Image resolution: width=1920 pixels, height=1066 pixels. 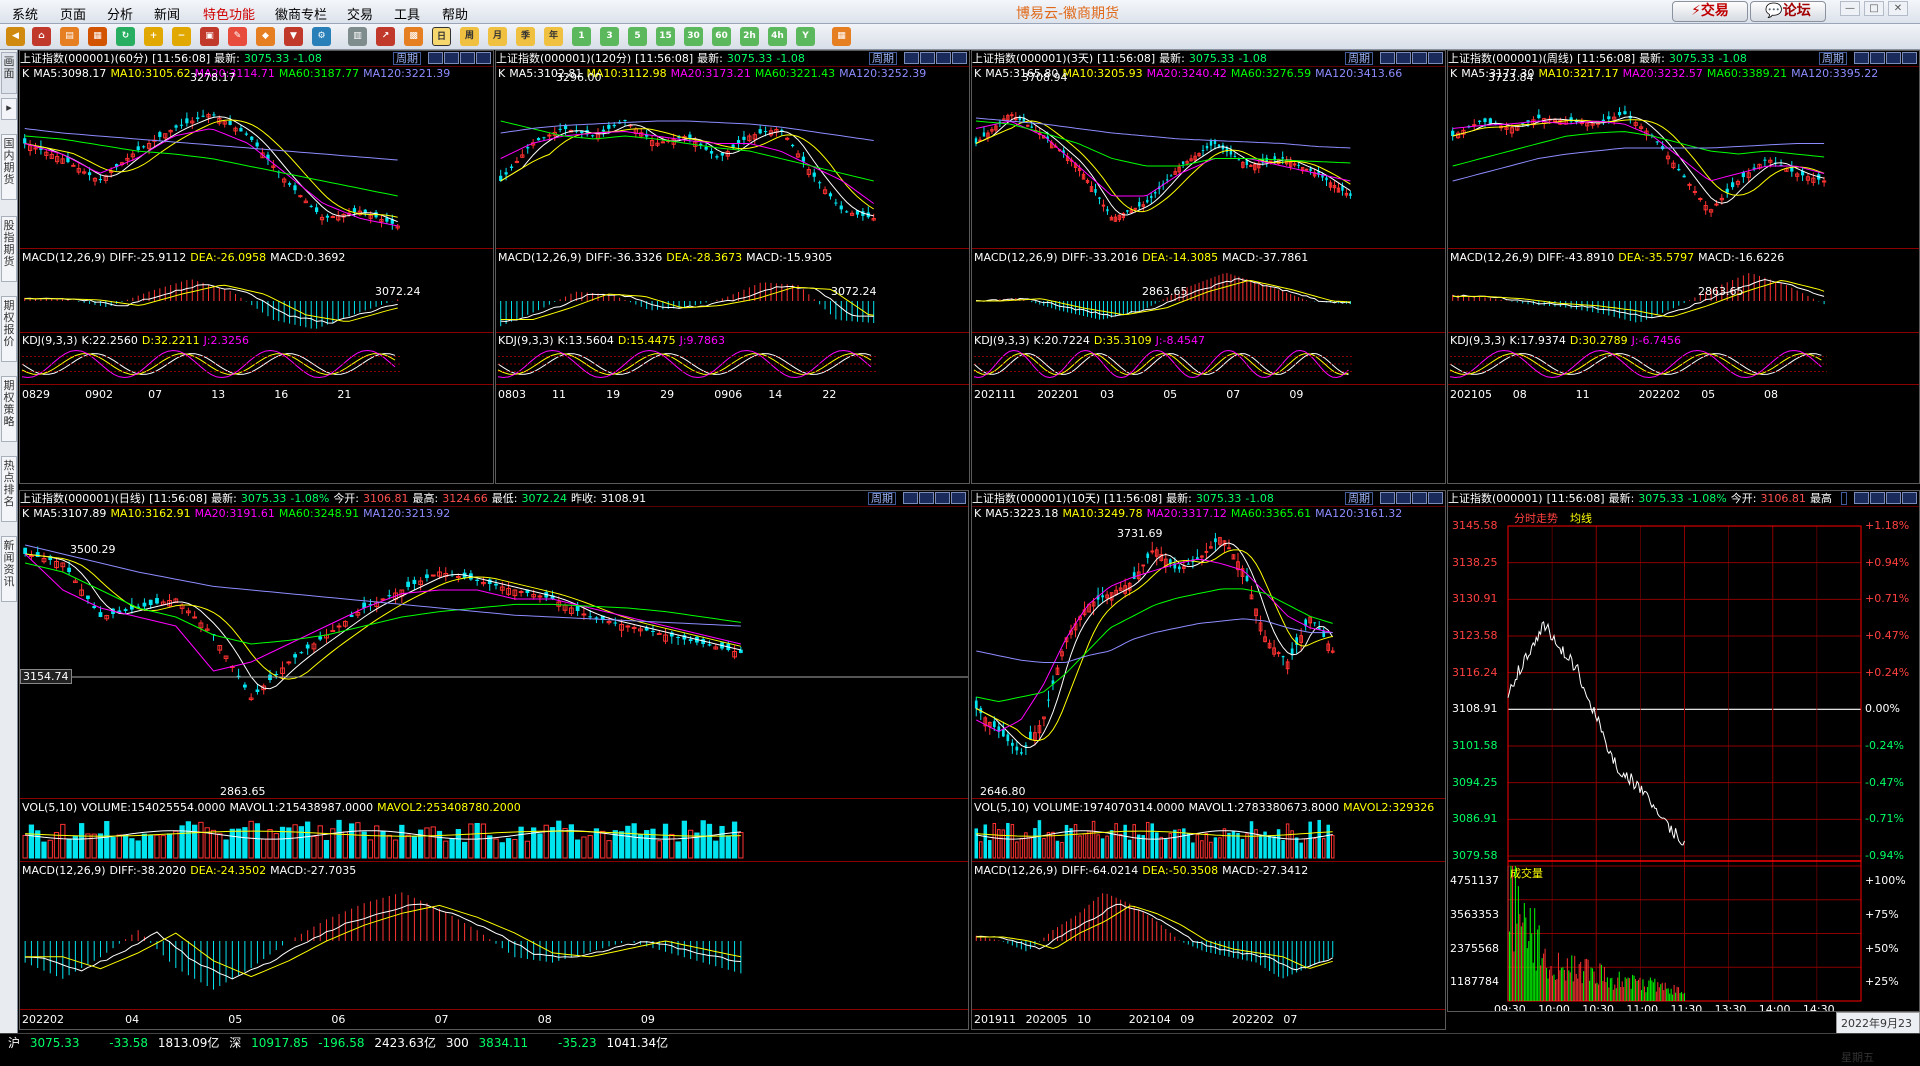 What do you see at coordinates (120, 13) in the screenshot?
I see `menu-analysis: 分析` at bounding box center [120, 13].